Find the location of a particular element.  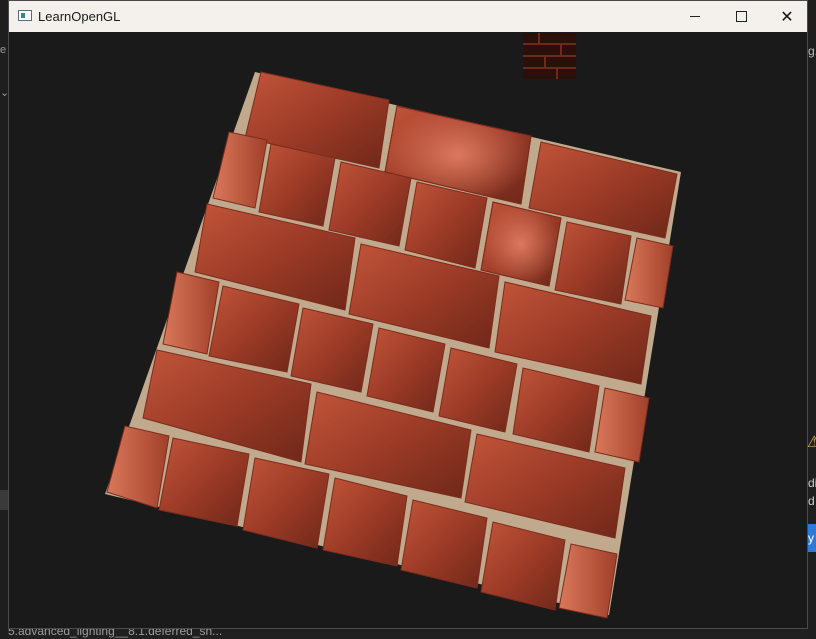

maximize-button is located at coordinates (741, 16).